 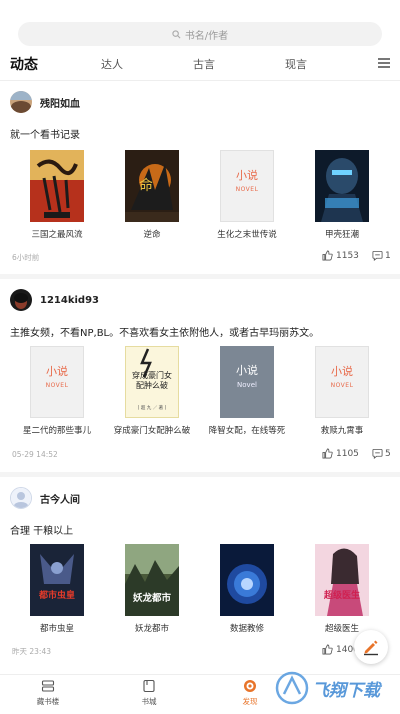 What do you see at coordinates (152, 235) in the screenshot?
I see `book-title: 逆命` at bounding box center [152, 235].